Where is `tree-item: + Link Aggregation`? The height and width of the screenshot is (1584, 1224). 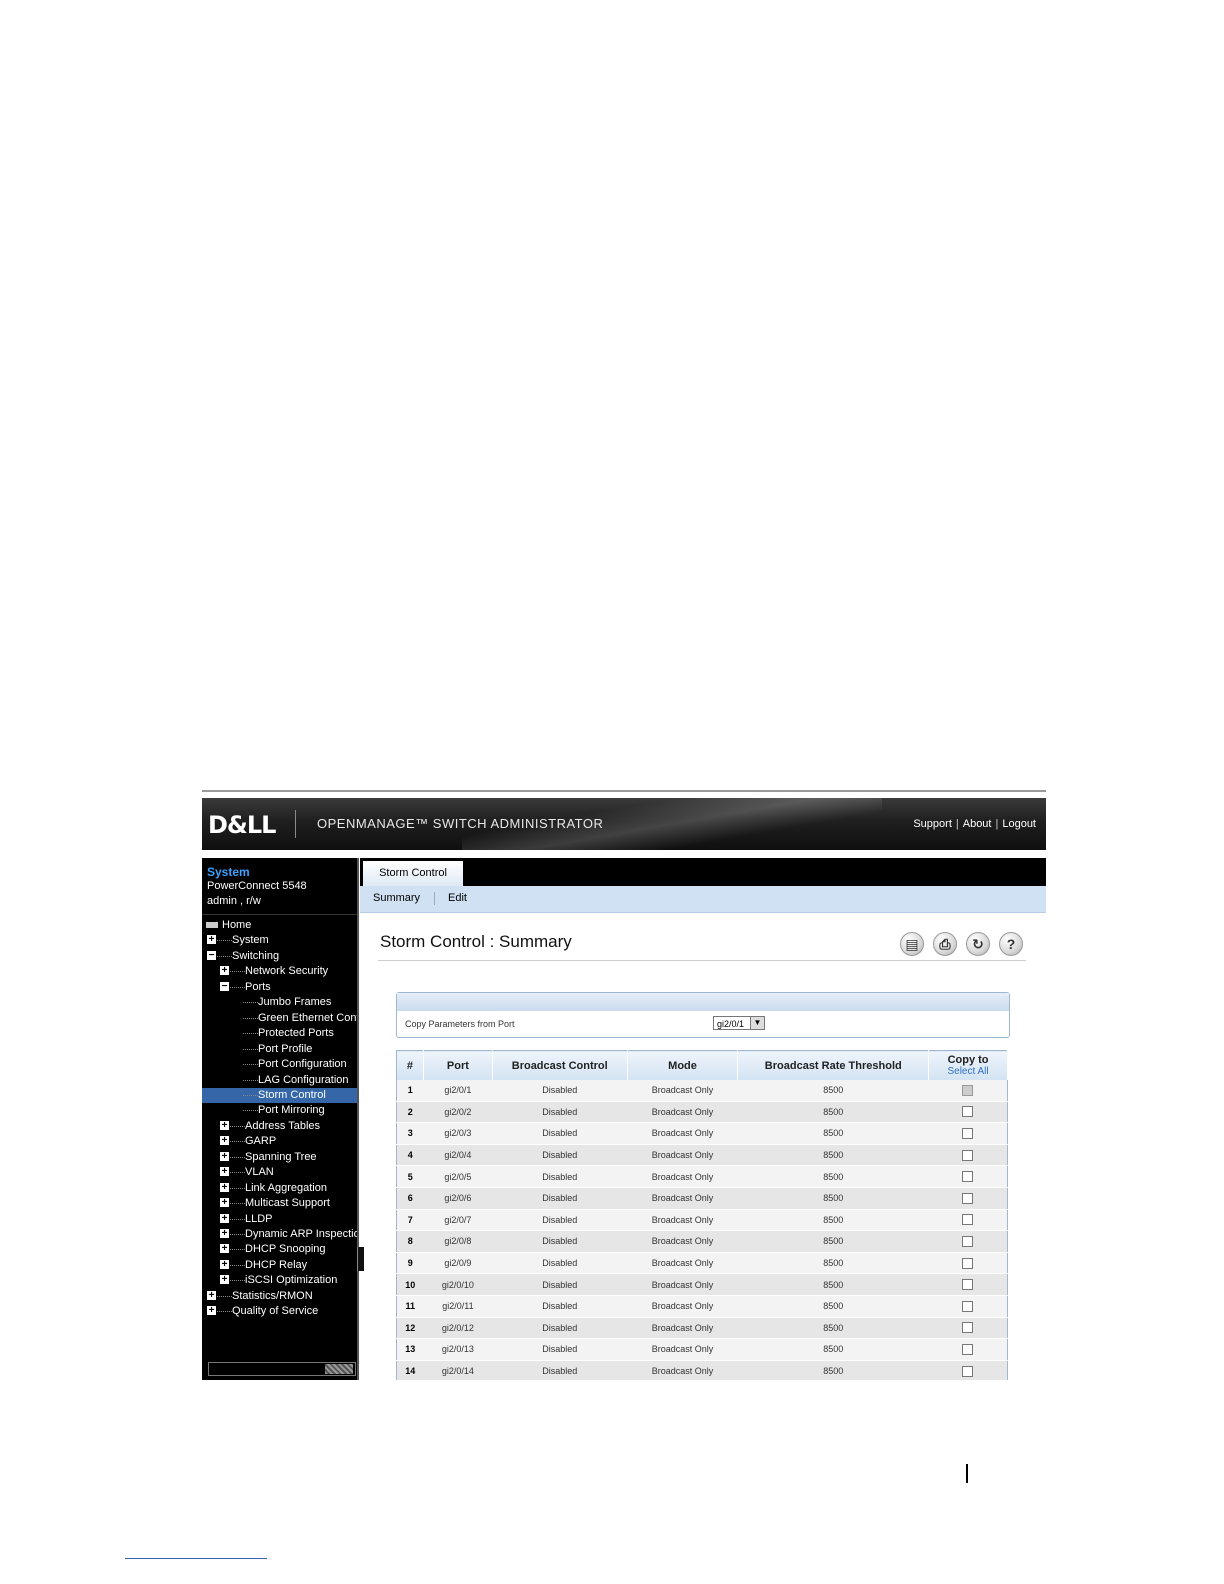
tree-item: + Link Aggregation is located at coordinates (279, 1188).